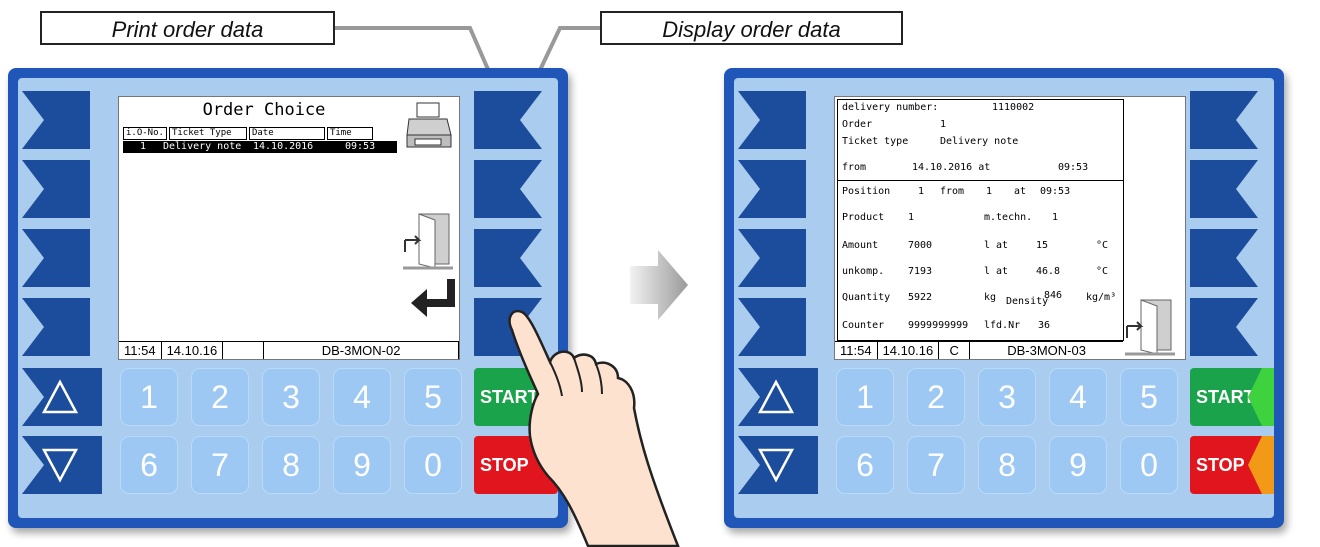 Image resolution: width=1320 pixels, height=547 pixels. What do you see at coordinates (1048, 271) in the screenshot?
I see `unkomp-temperature: 46.8` at bounding box center [1048, 271].